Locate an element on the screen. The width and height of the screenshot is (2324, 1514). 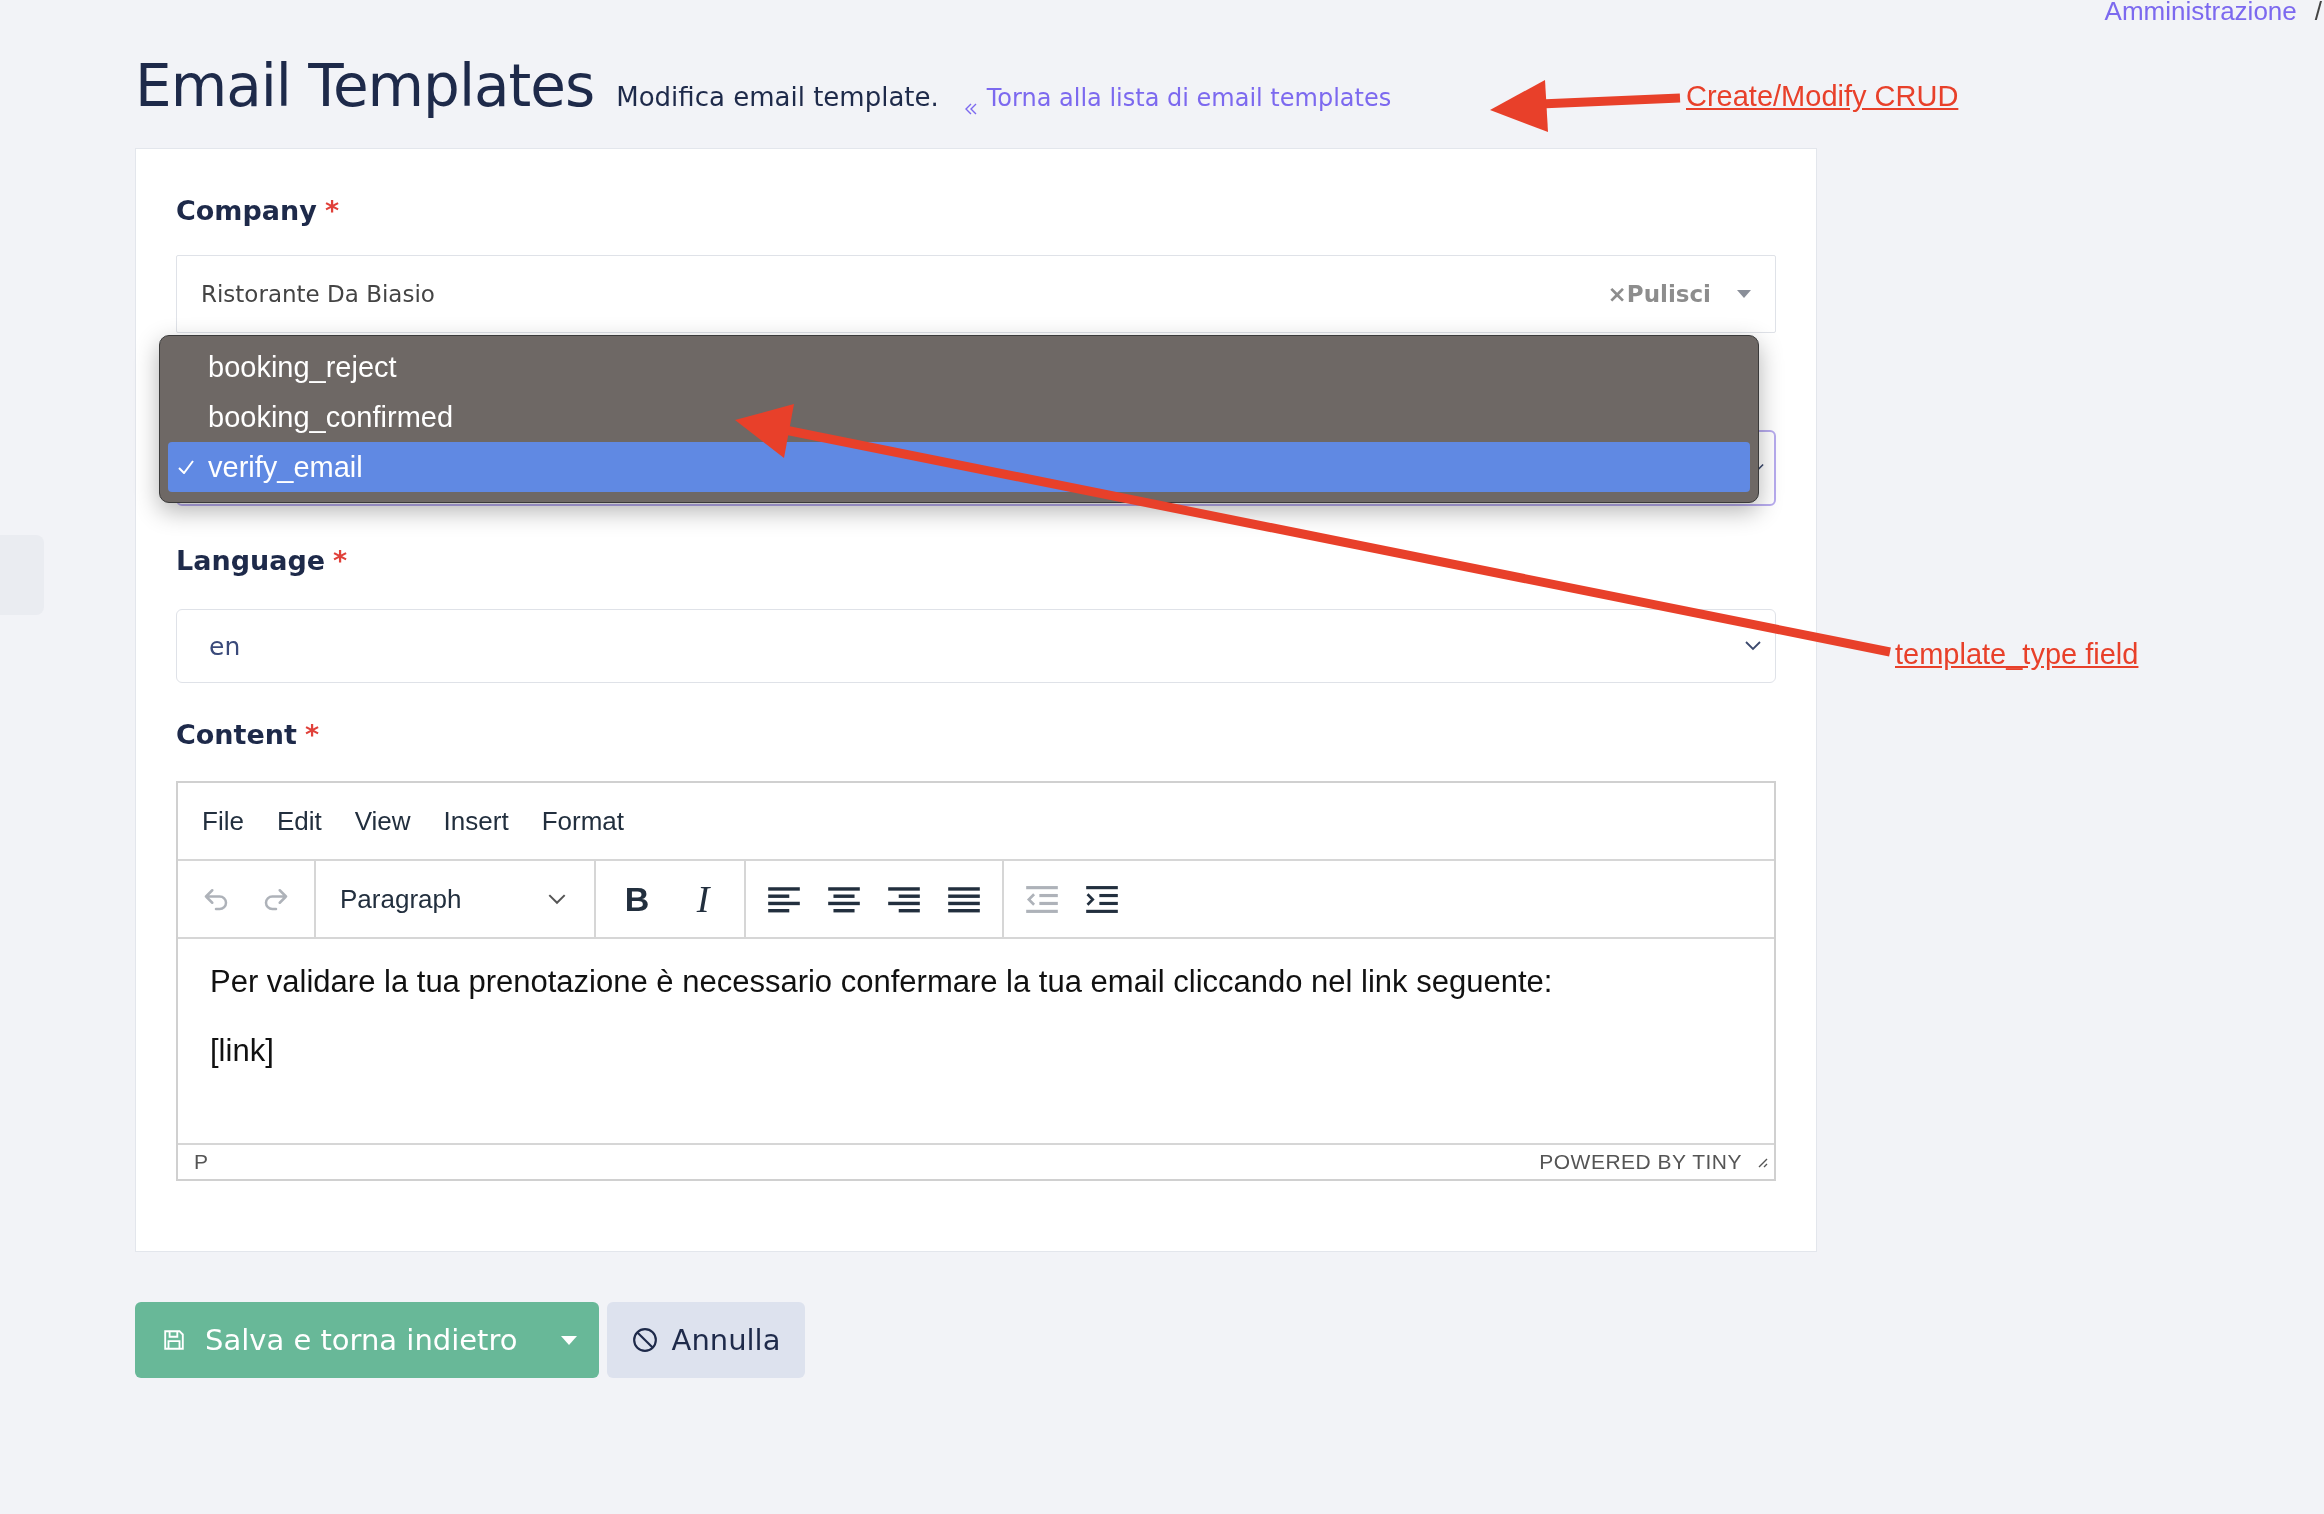
dropdown-option: booking_confirmed is located at coordinates (959, 417).